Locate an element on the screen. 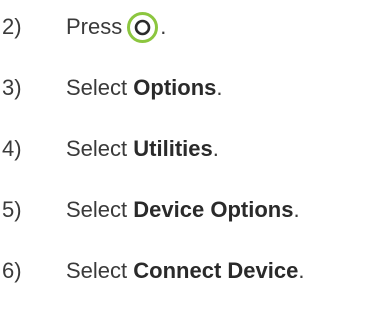 The image size is (372, 309). step-text: Press . is located at coordinates (116, 27).